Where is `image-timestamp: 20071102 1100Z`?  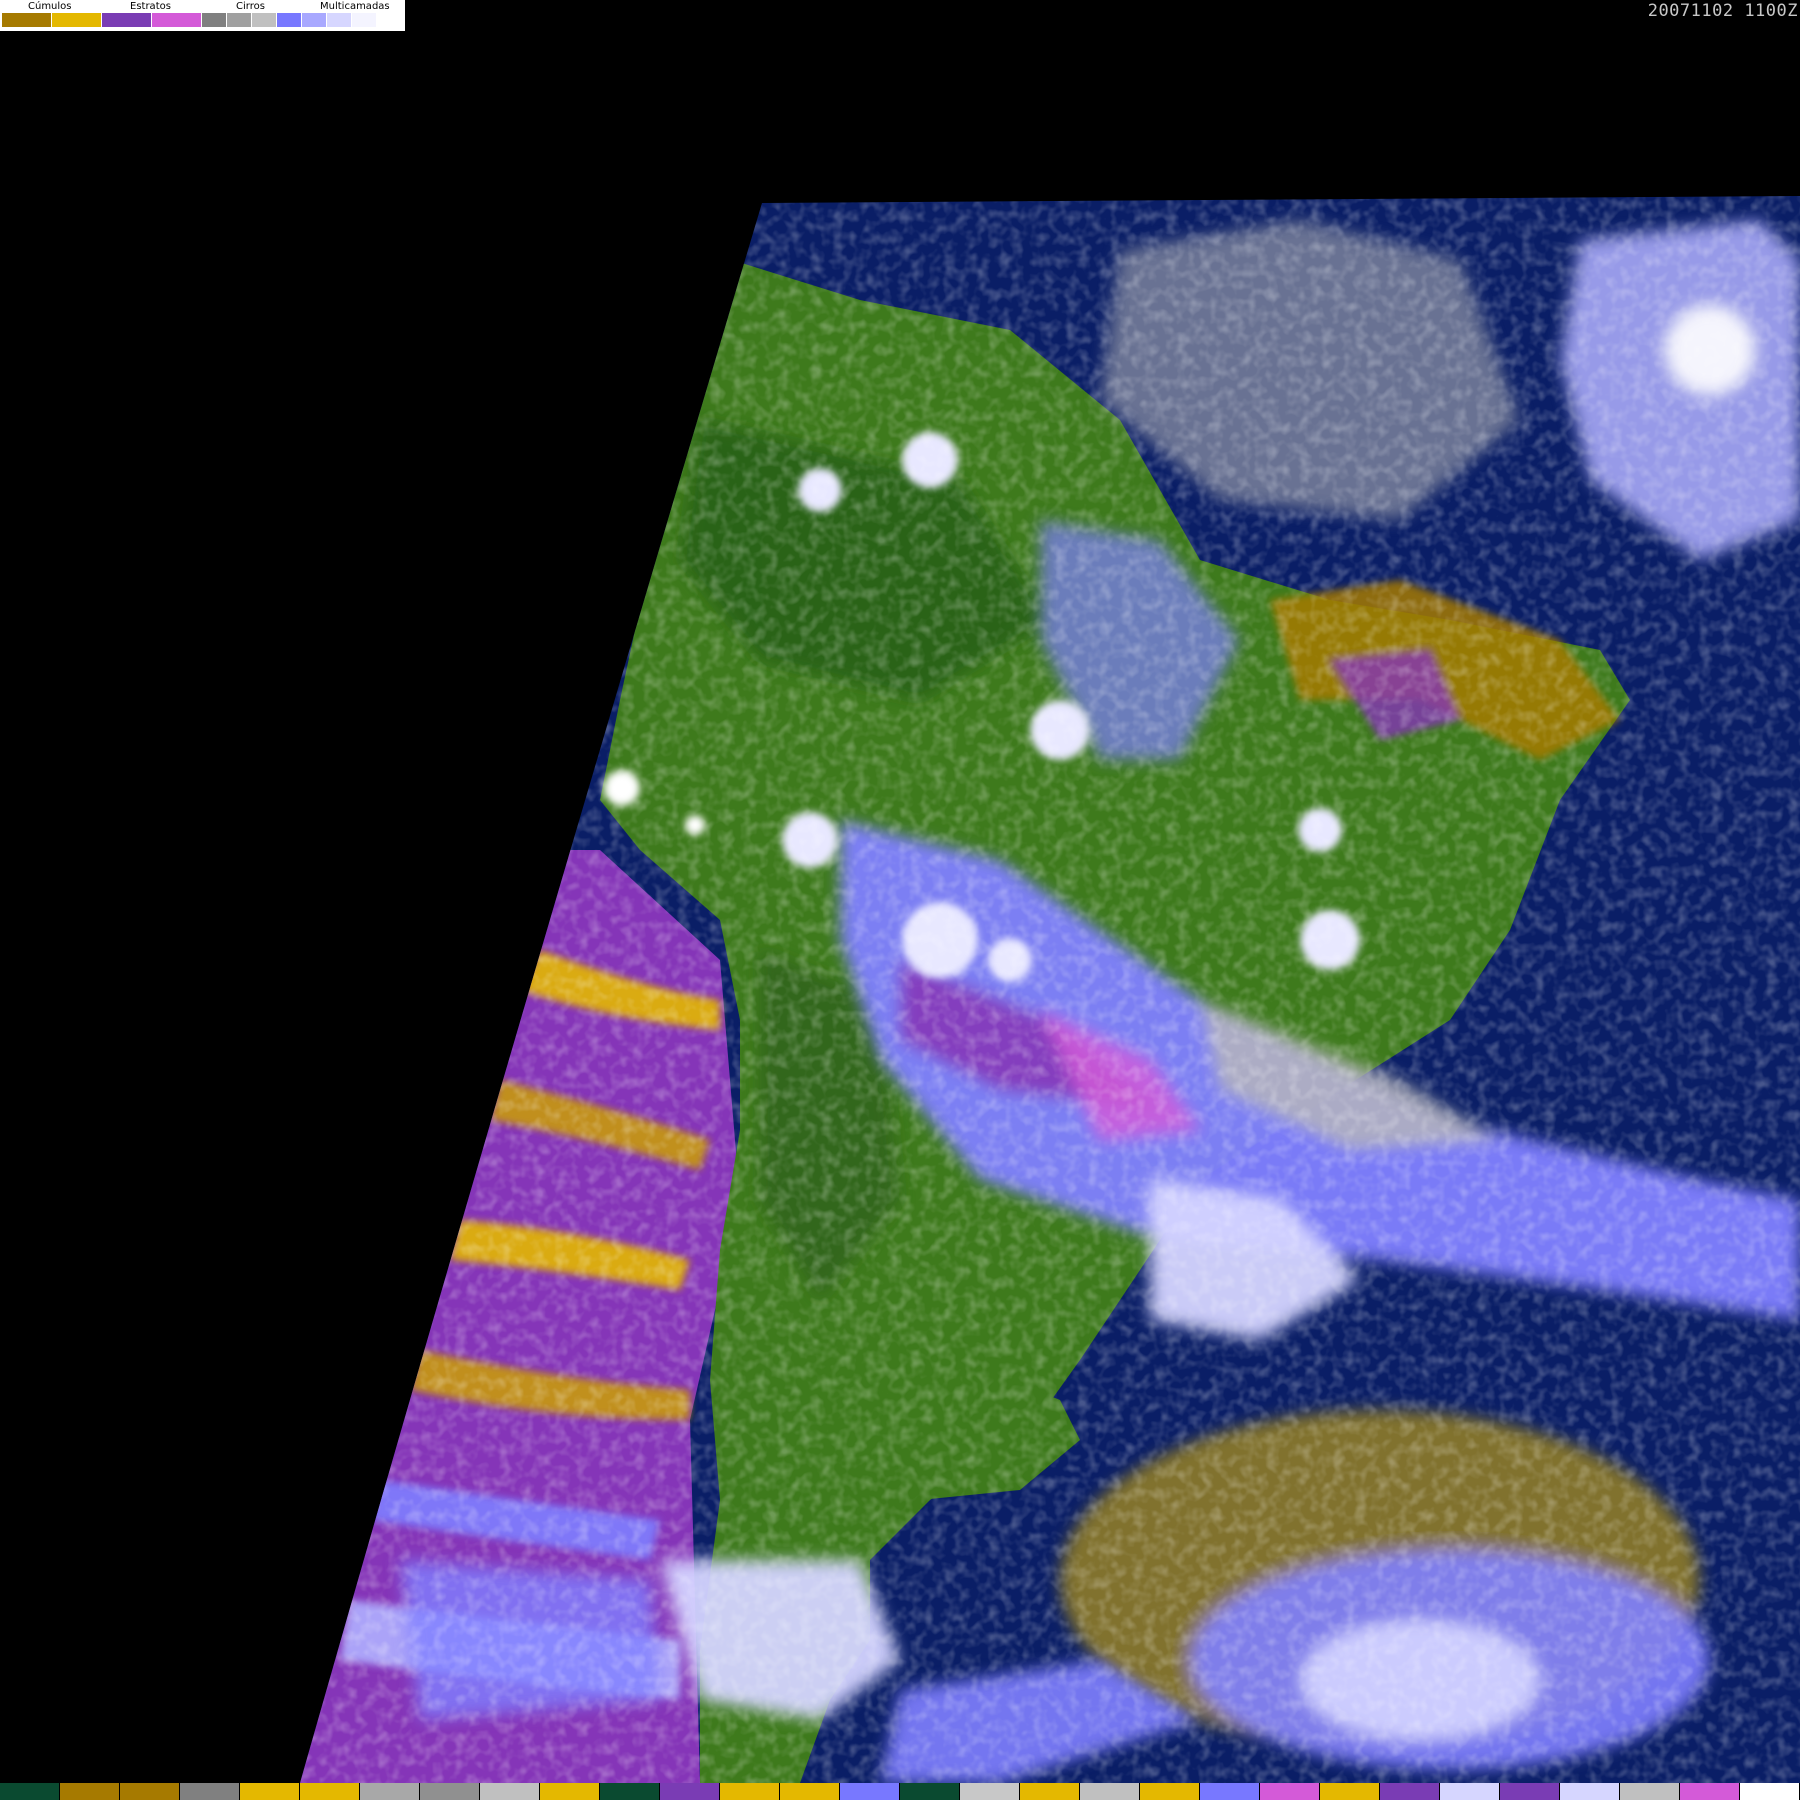
image-timestamp: 20071102 1100Z is located at coordinates (1722, 11).